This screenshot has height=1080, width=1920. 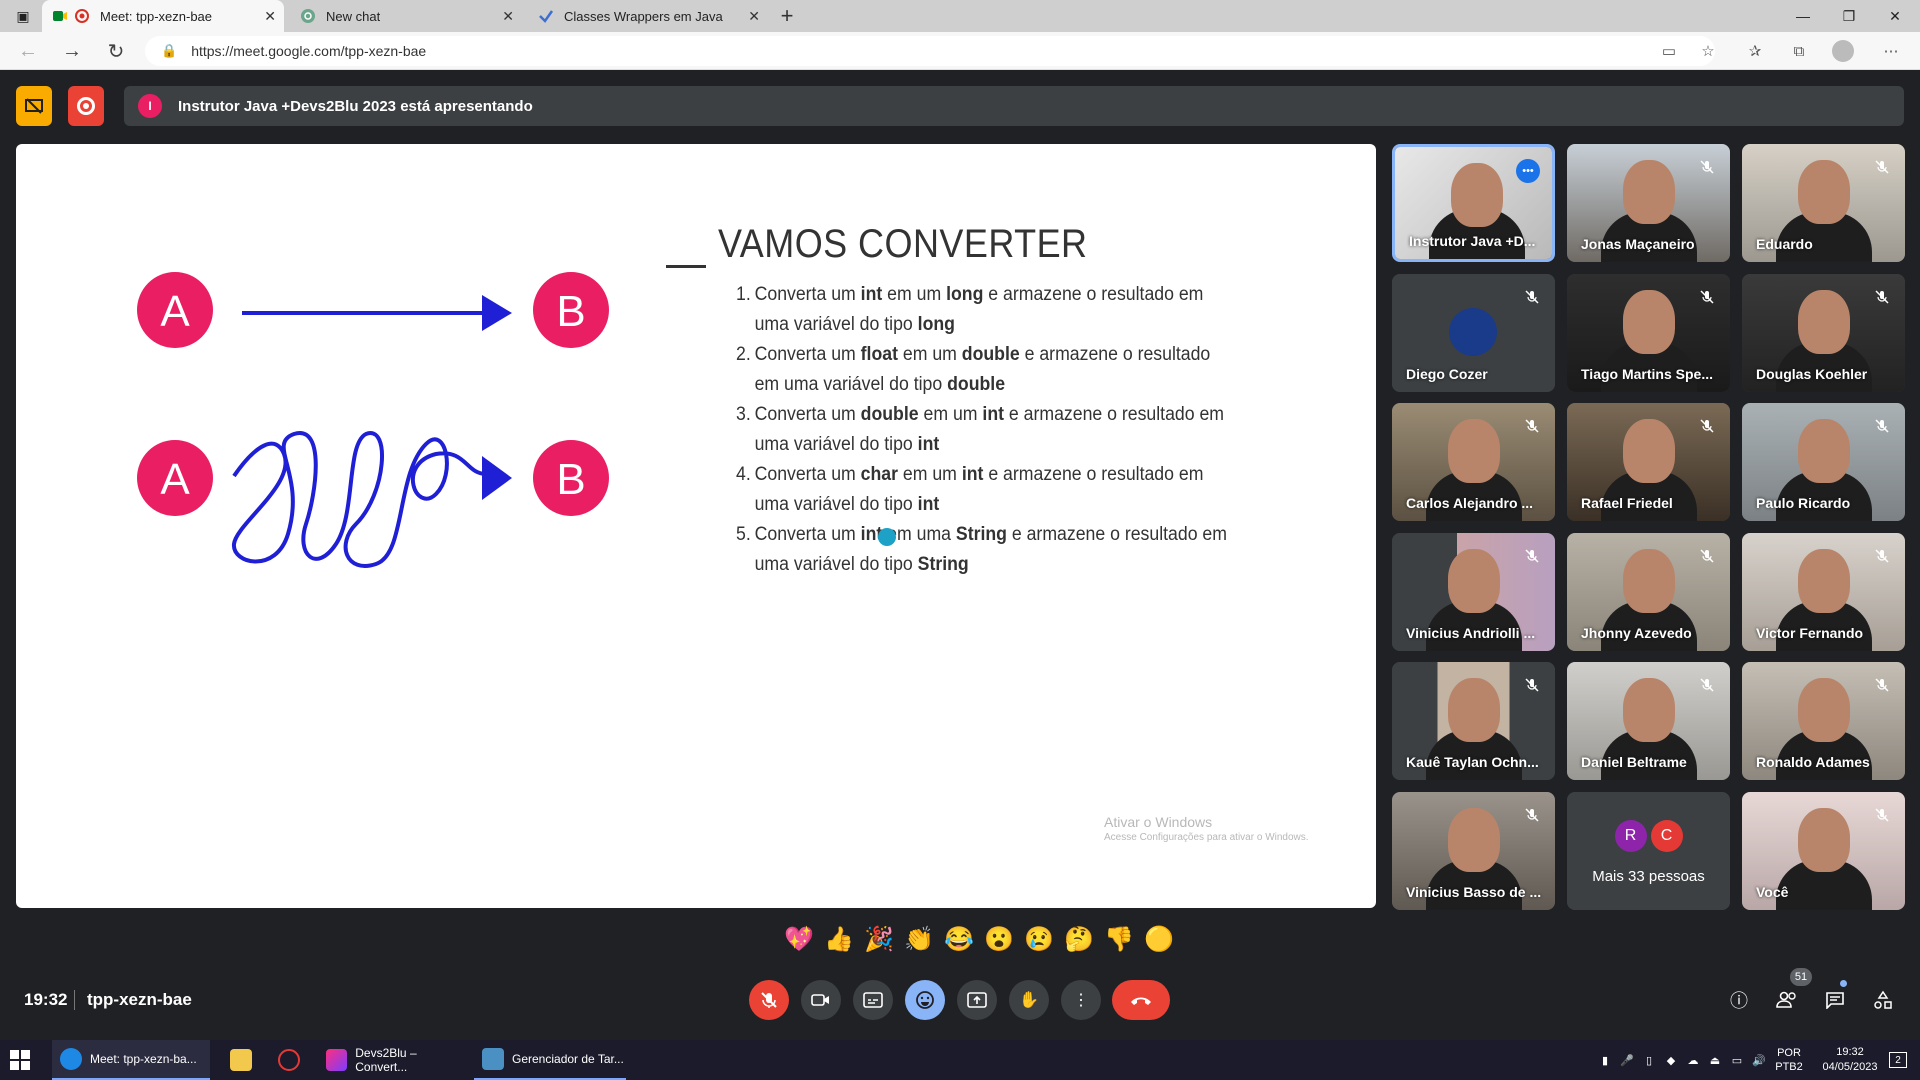 What do you see at coordinates (839, 939) in the screenshot?
I see `thumbs-up-icon: 👍` at bounding box center [839, 939].